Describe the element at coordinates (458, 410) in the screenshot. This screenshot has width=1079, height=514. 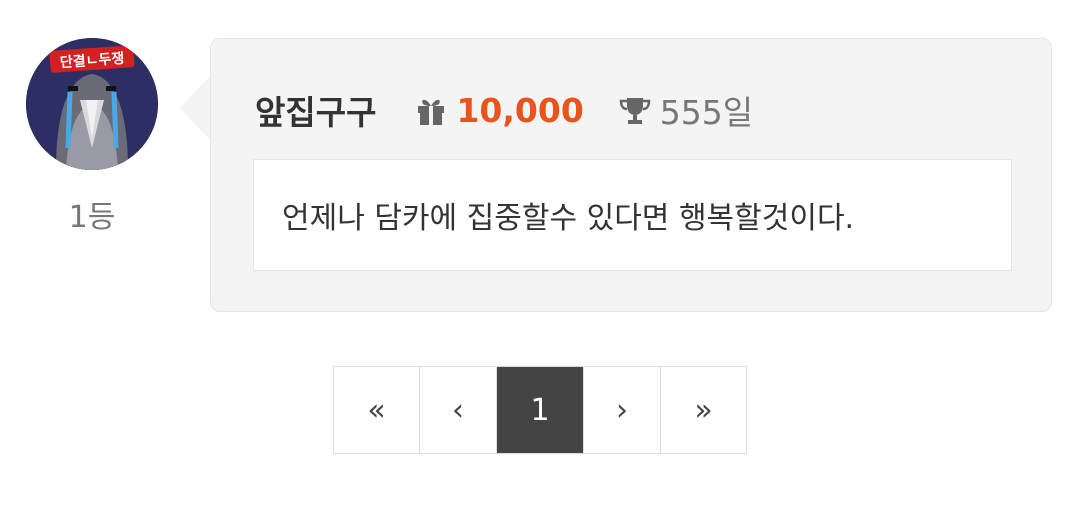
I see `prev-page-button: ‹` at that location.